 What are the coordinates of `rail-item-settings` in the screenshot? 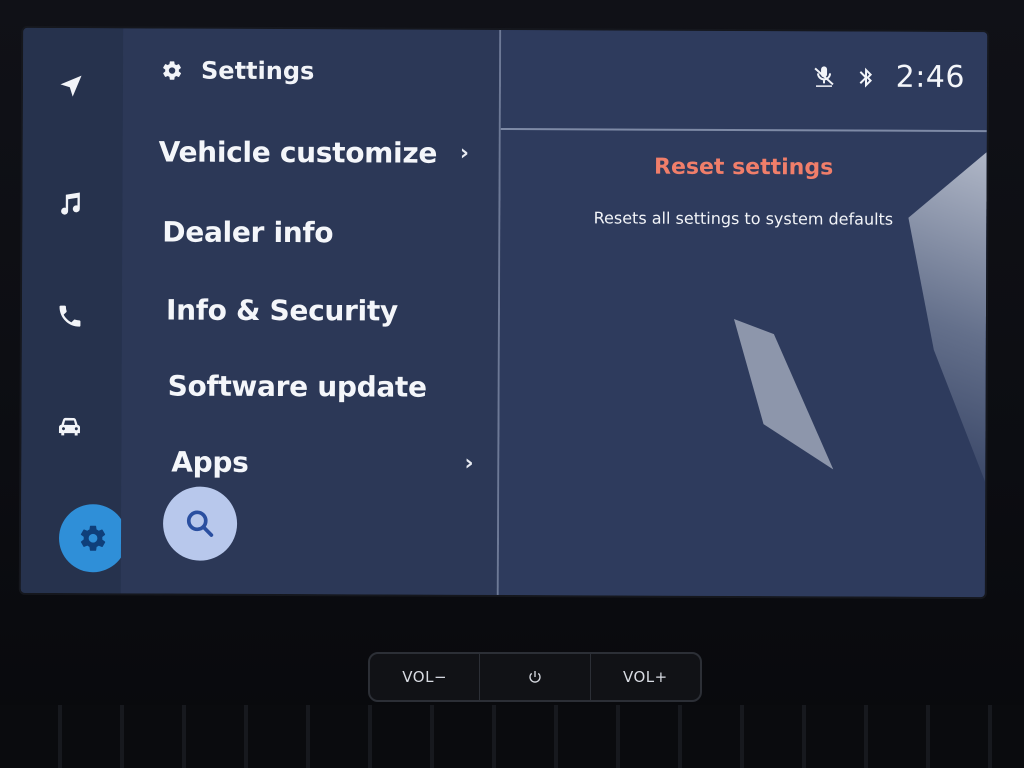 It's located at (93, 538).